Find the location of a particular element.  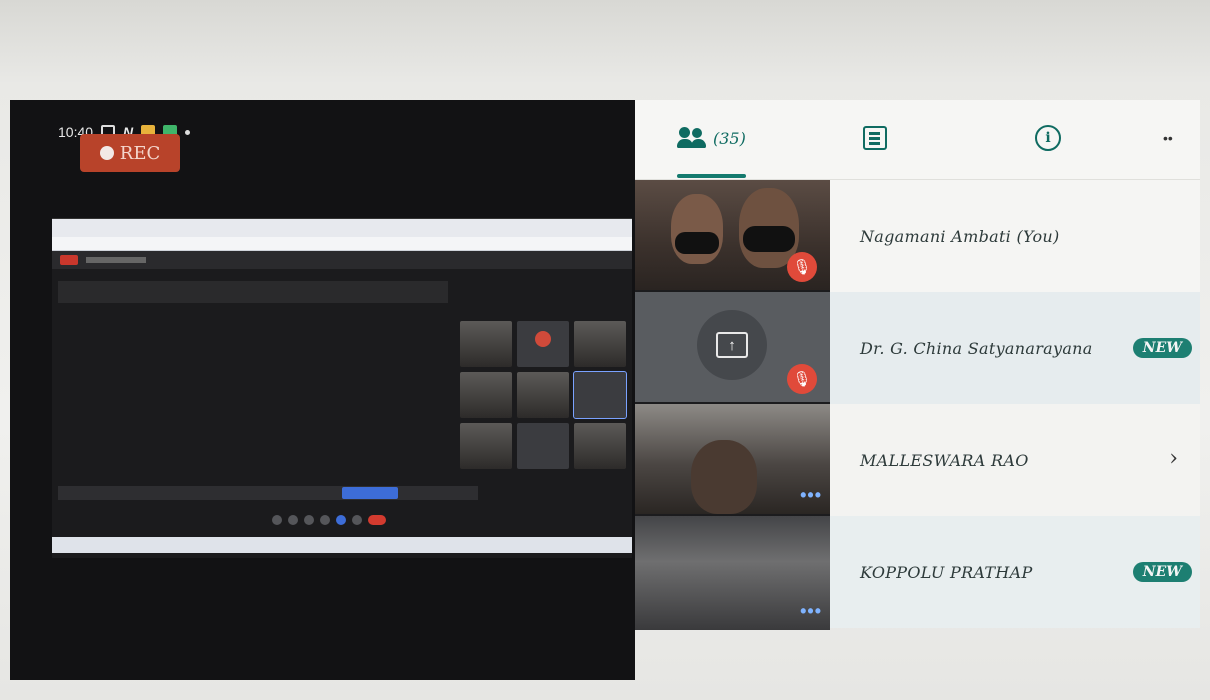

participant-row: MALLESWARA RAO › is located at coordinates (1015, 460).